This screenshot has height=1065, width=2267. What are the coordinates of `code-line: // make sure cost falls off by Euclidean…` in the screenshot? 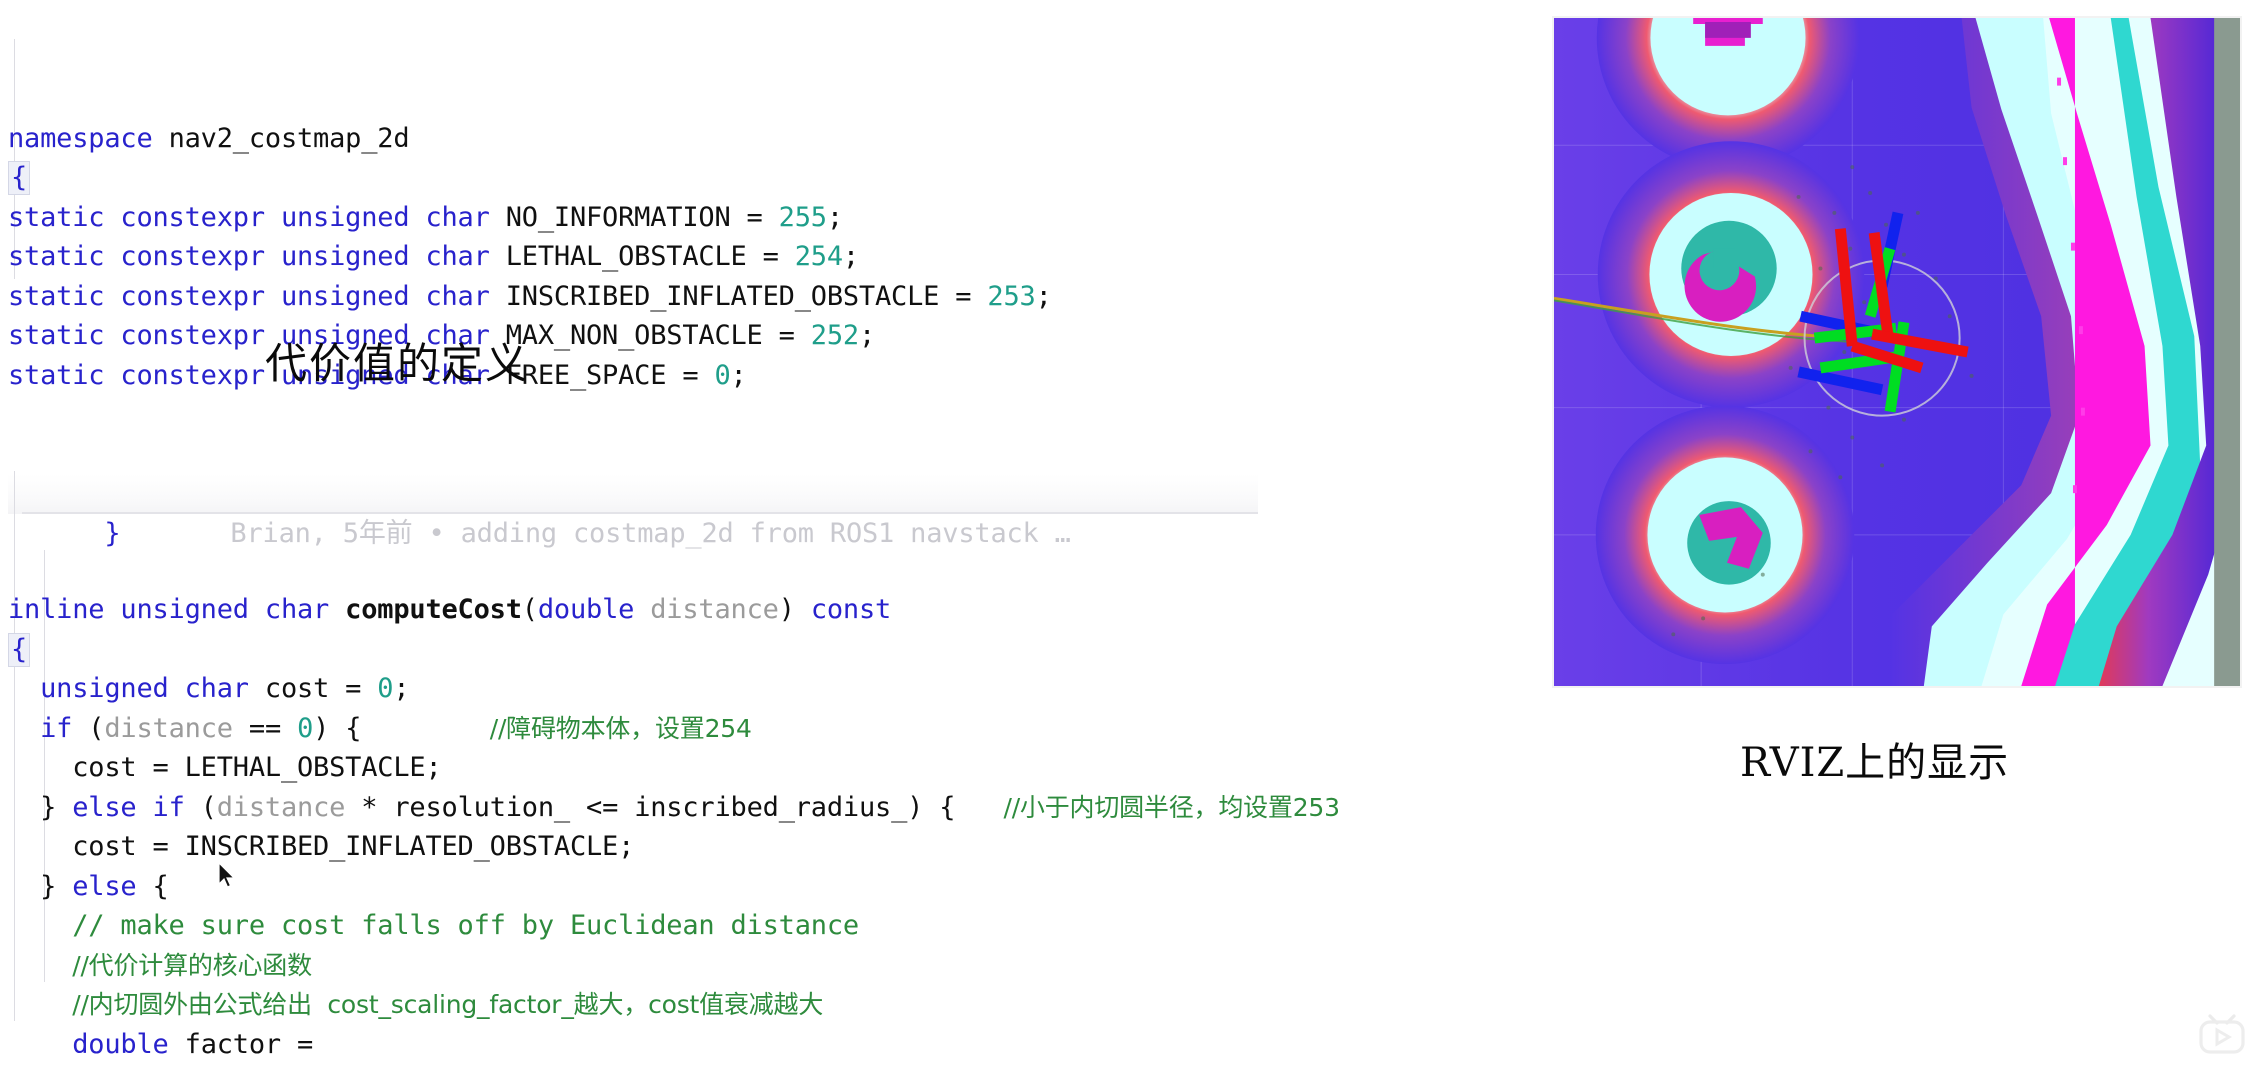 It's located at (763, 926).